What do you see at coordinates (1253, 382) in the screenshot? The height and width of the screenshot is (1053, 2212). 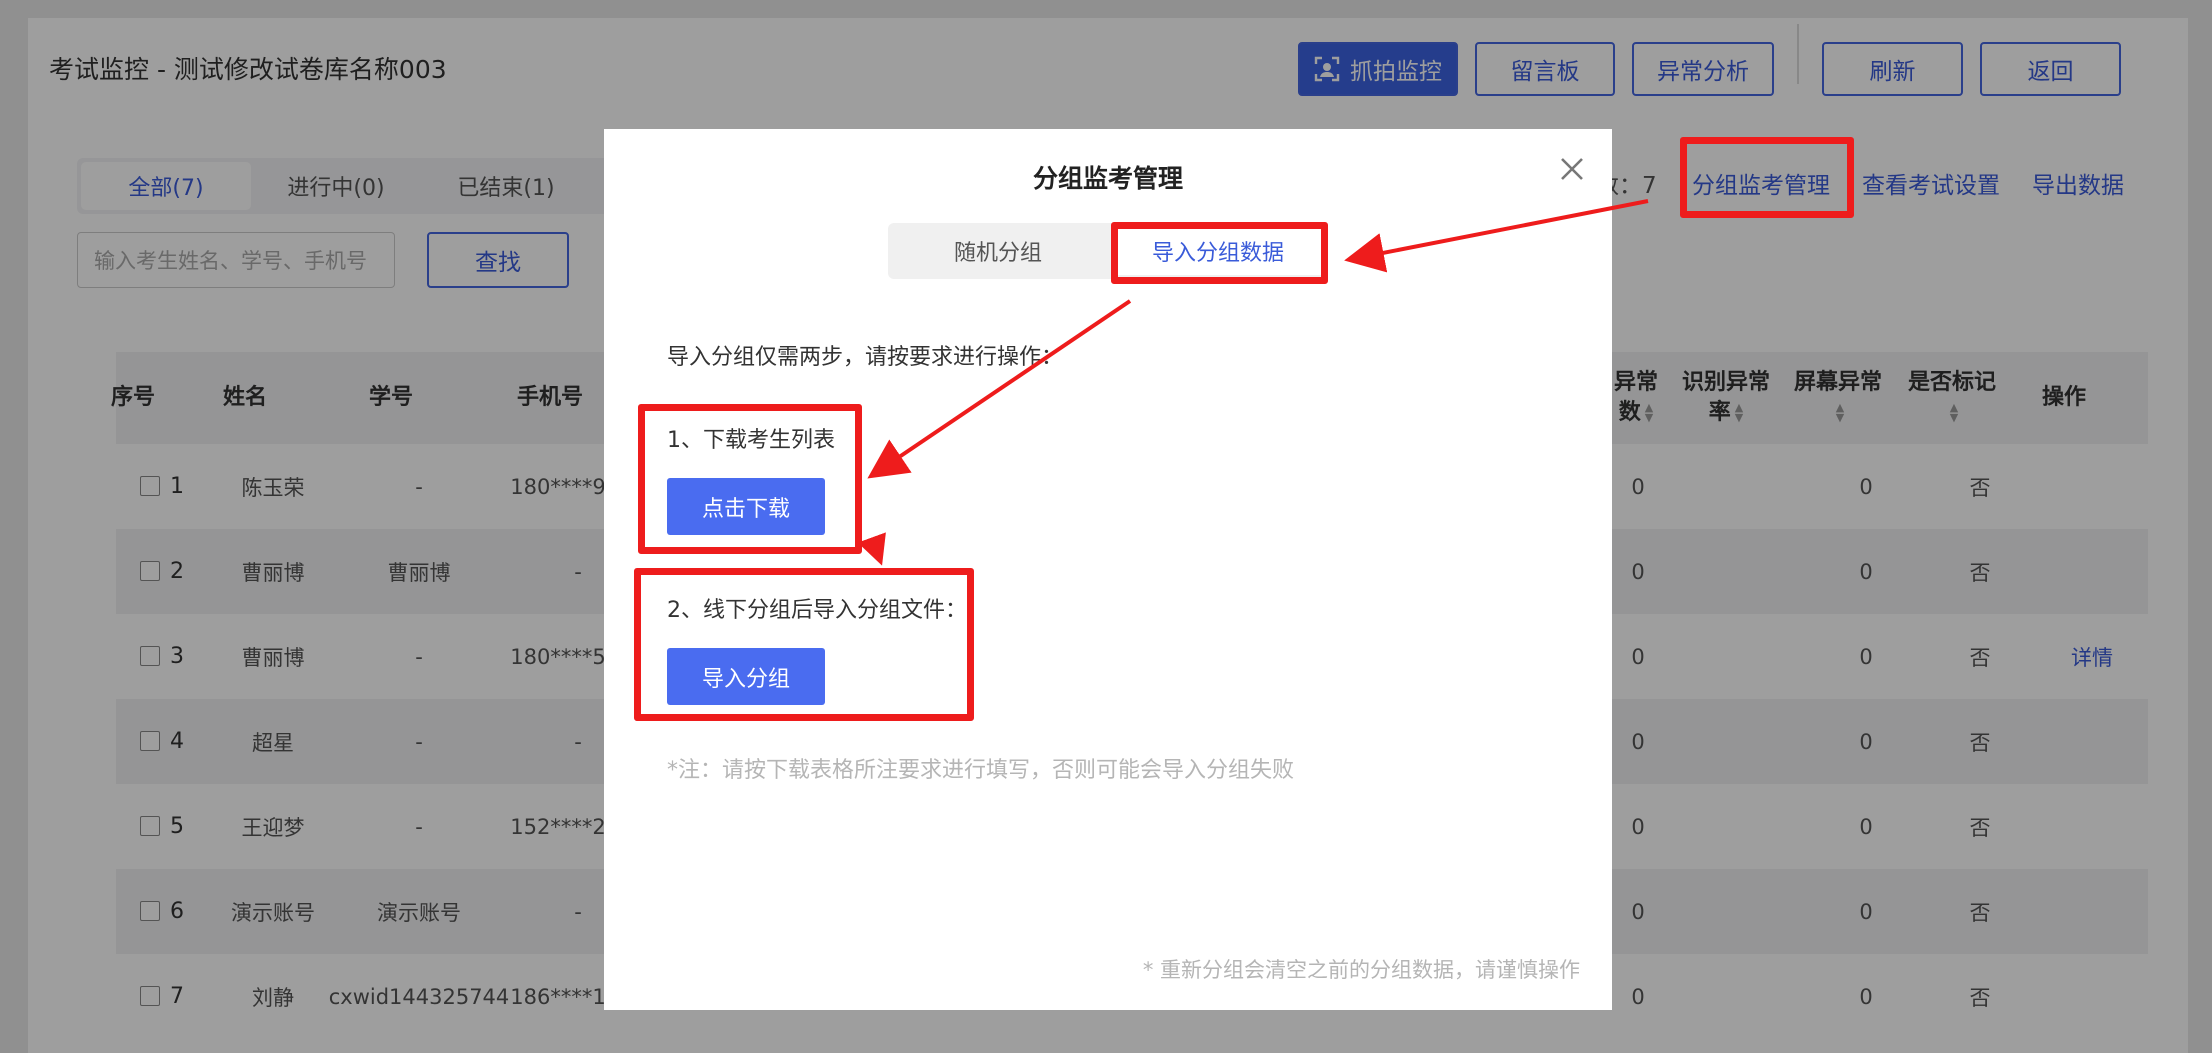 I see `annotation-arrows` at bounding box center [1253, 382].